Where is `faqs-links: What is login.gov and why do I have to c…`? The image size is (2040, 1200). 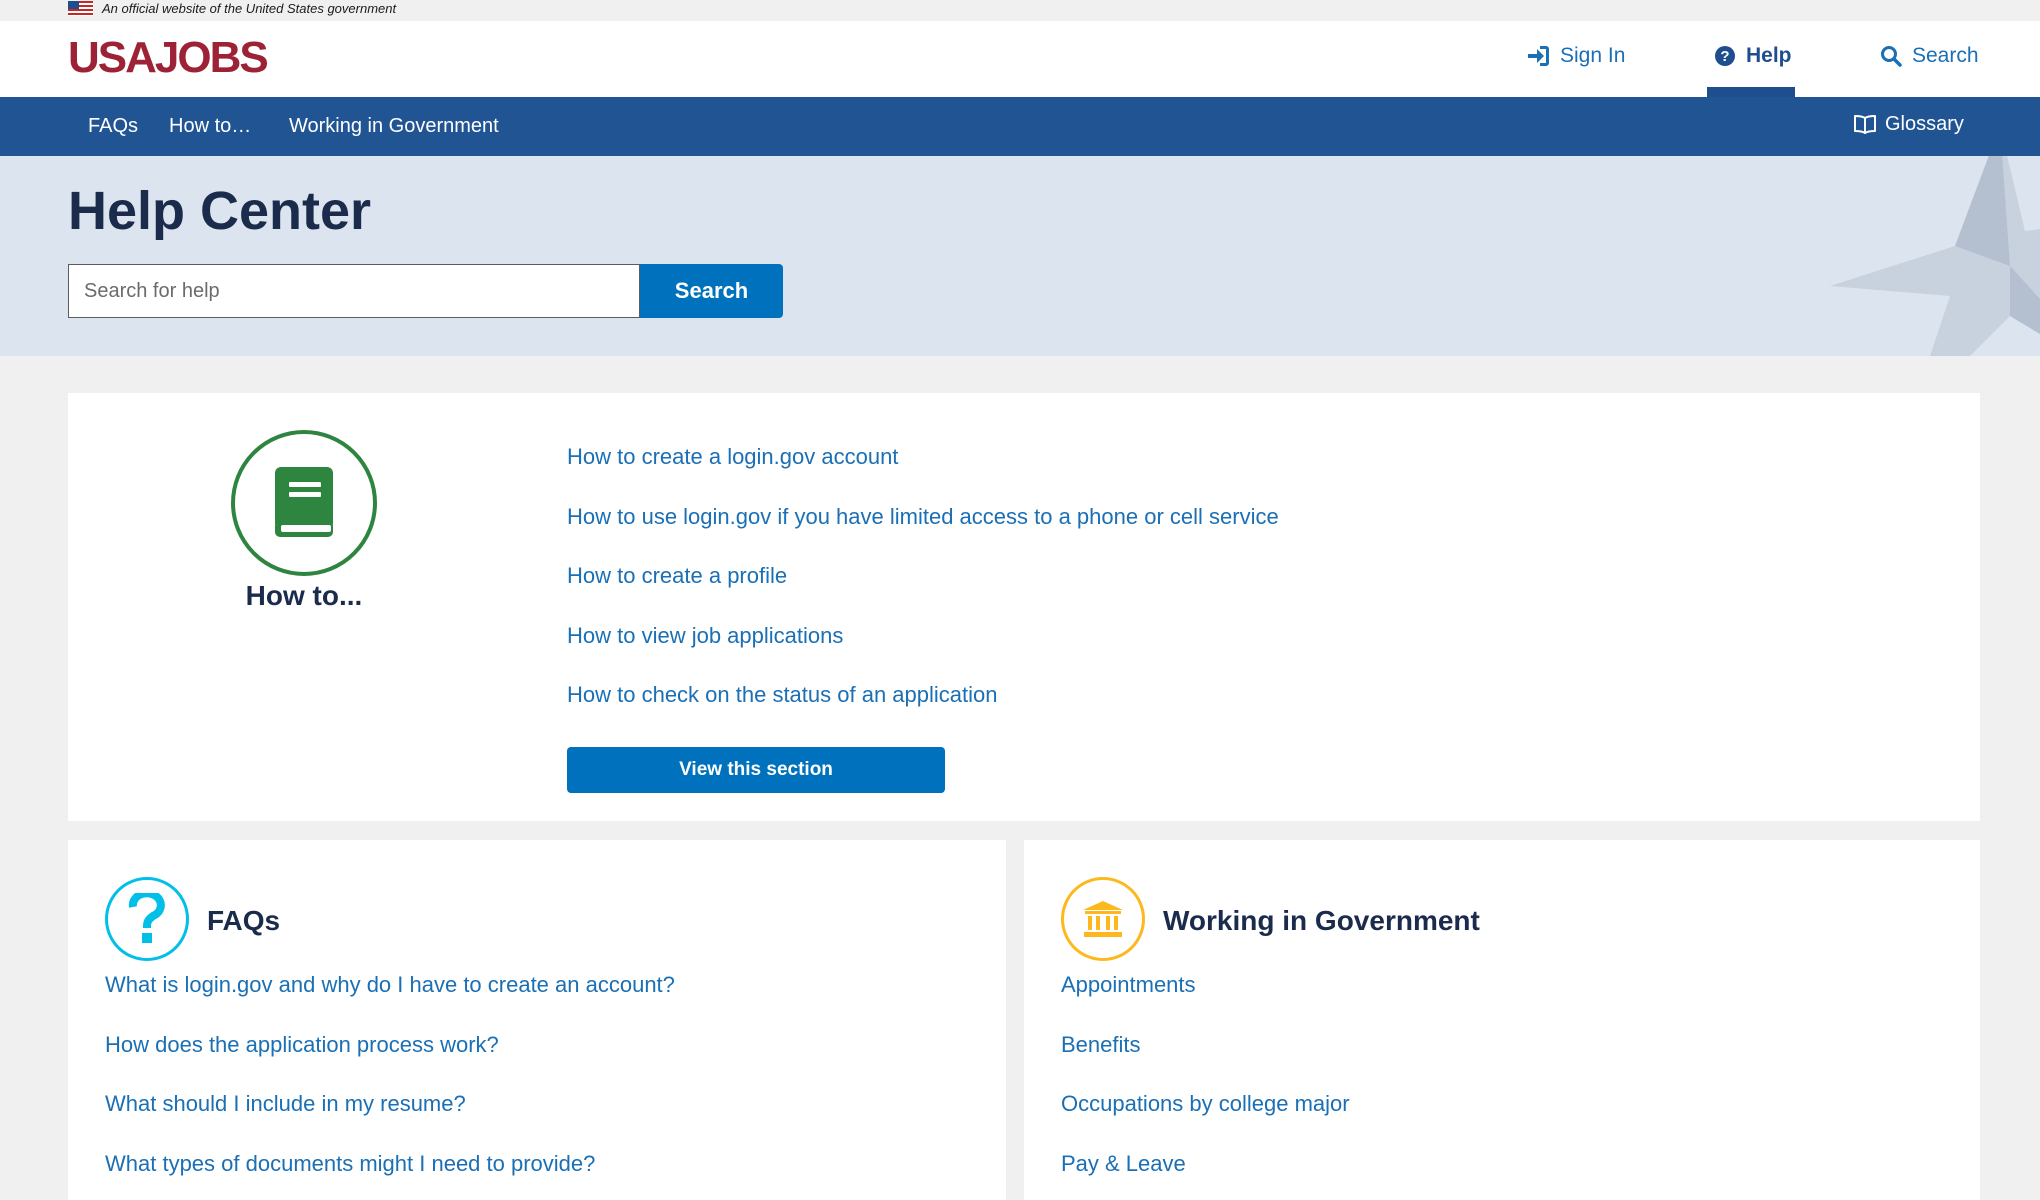
faqs-links: What is login.gov and why do I have to c… is located at coordinates (390, 1085).